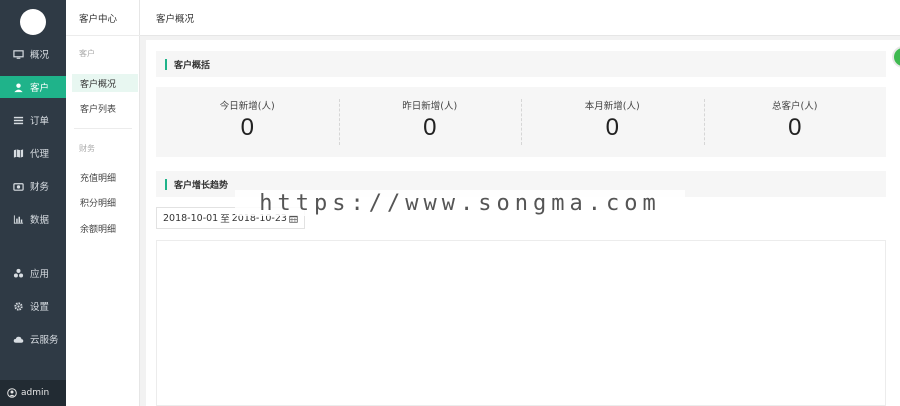 This screenshot has height=406, width=900. I want to click on watermark: https://www.songma.com, so click(460, 203).